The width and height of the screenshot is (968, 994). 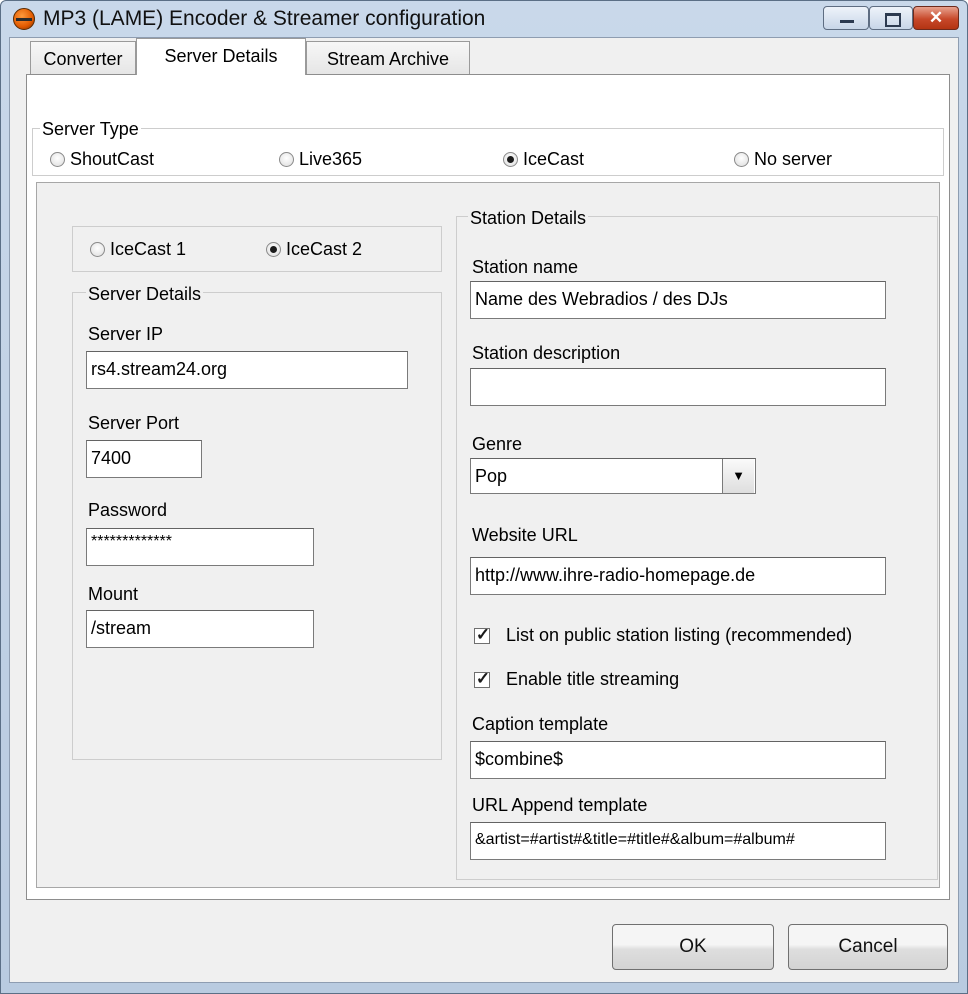 What do you see at coordinates (868, 947) in the screenshot?
I see `cancel-button: Cancel` at bounding box center [868, 947].